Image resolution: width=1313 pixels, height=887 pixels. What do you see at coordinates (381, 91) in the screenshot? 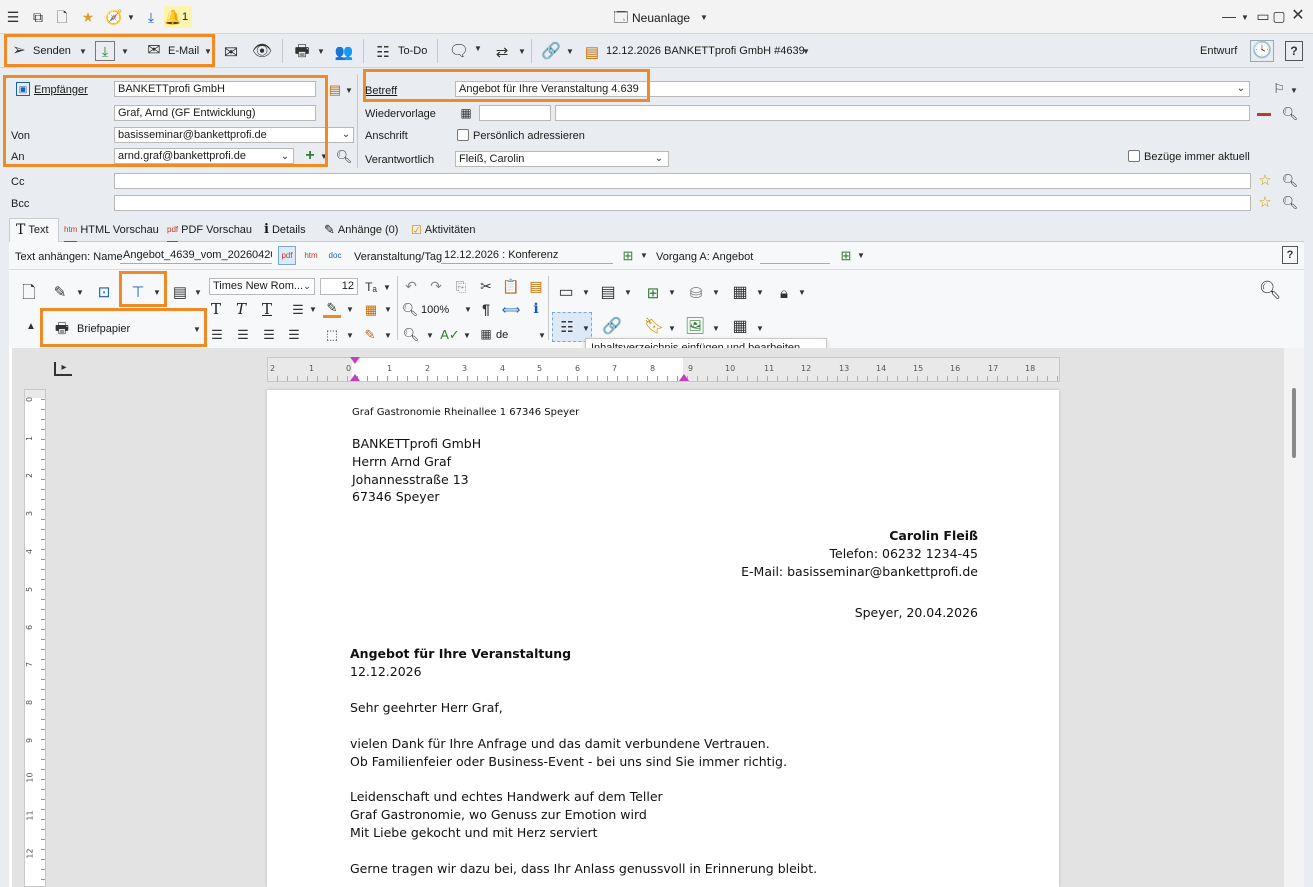
I see `subject-label: Betreff` at bounding box center [381, 91].